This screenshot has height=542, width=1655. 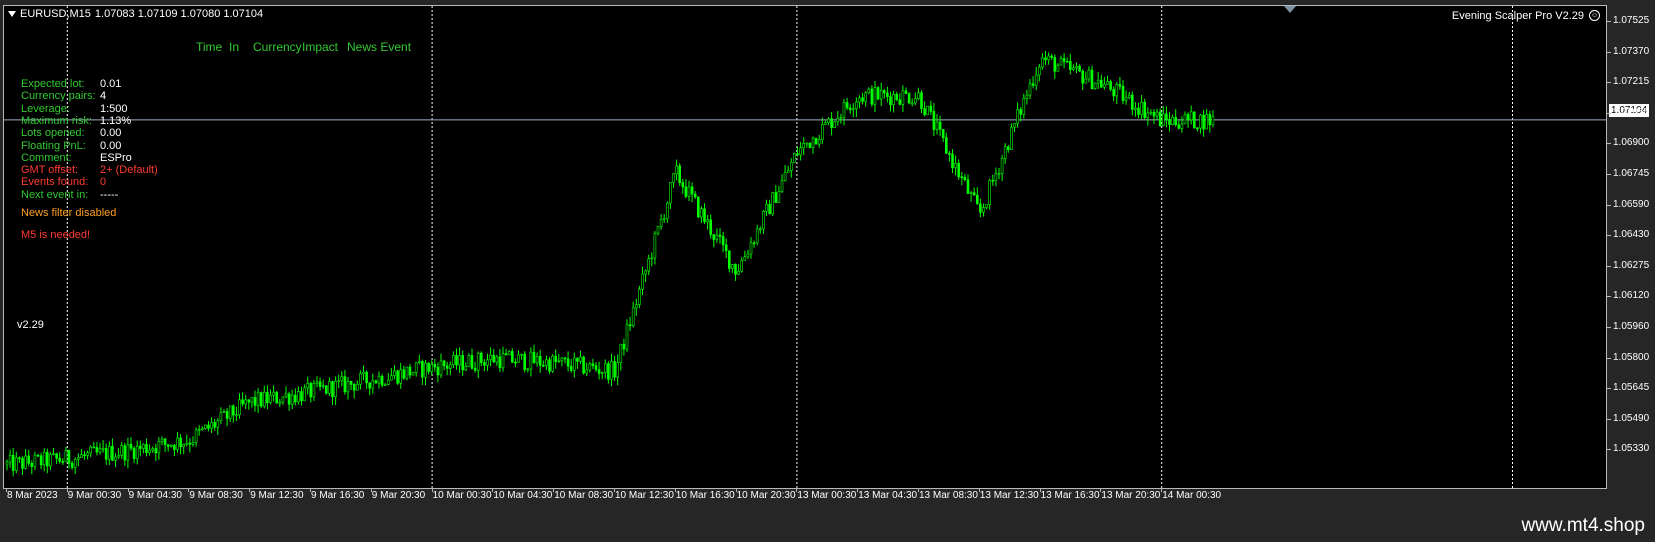 What do you see at coordinates (584, 495) in the screenshot?
I see `time-label: 10 Mar 08:30` at bounding box center [584, 495].